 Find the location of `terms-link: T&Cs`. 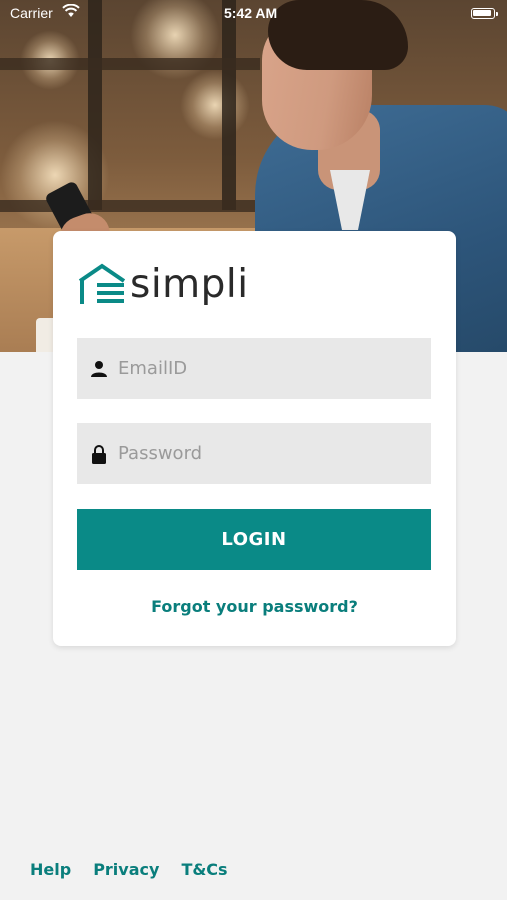

terms-link: T&Cs is located at coordinates (204, 869).